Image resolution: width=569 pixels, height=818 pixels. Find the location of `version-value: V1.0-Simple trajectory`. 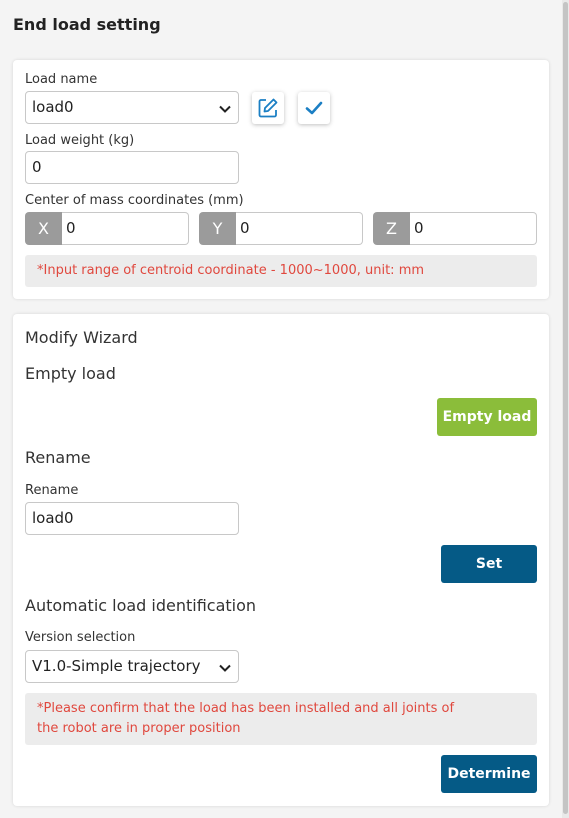

version-value: V1.0-Simple trajectory is located at coordinates (116, 666).